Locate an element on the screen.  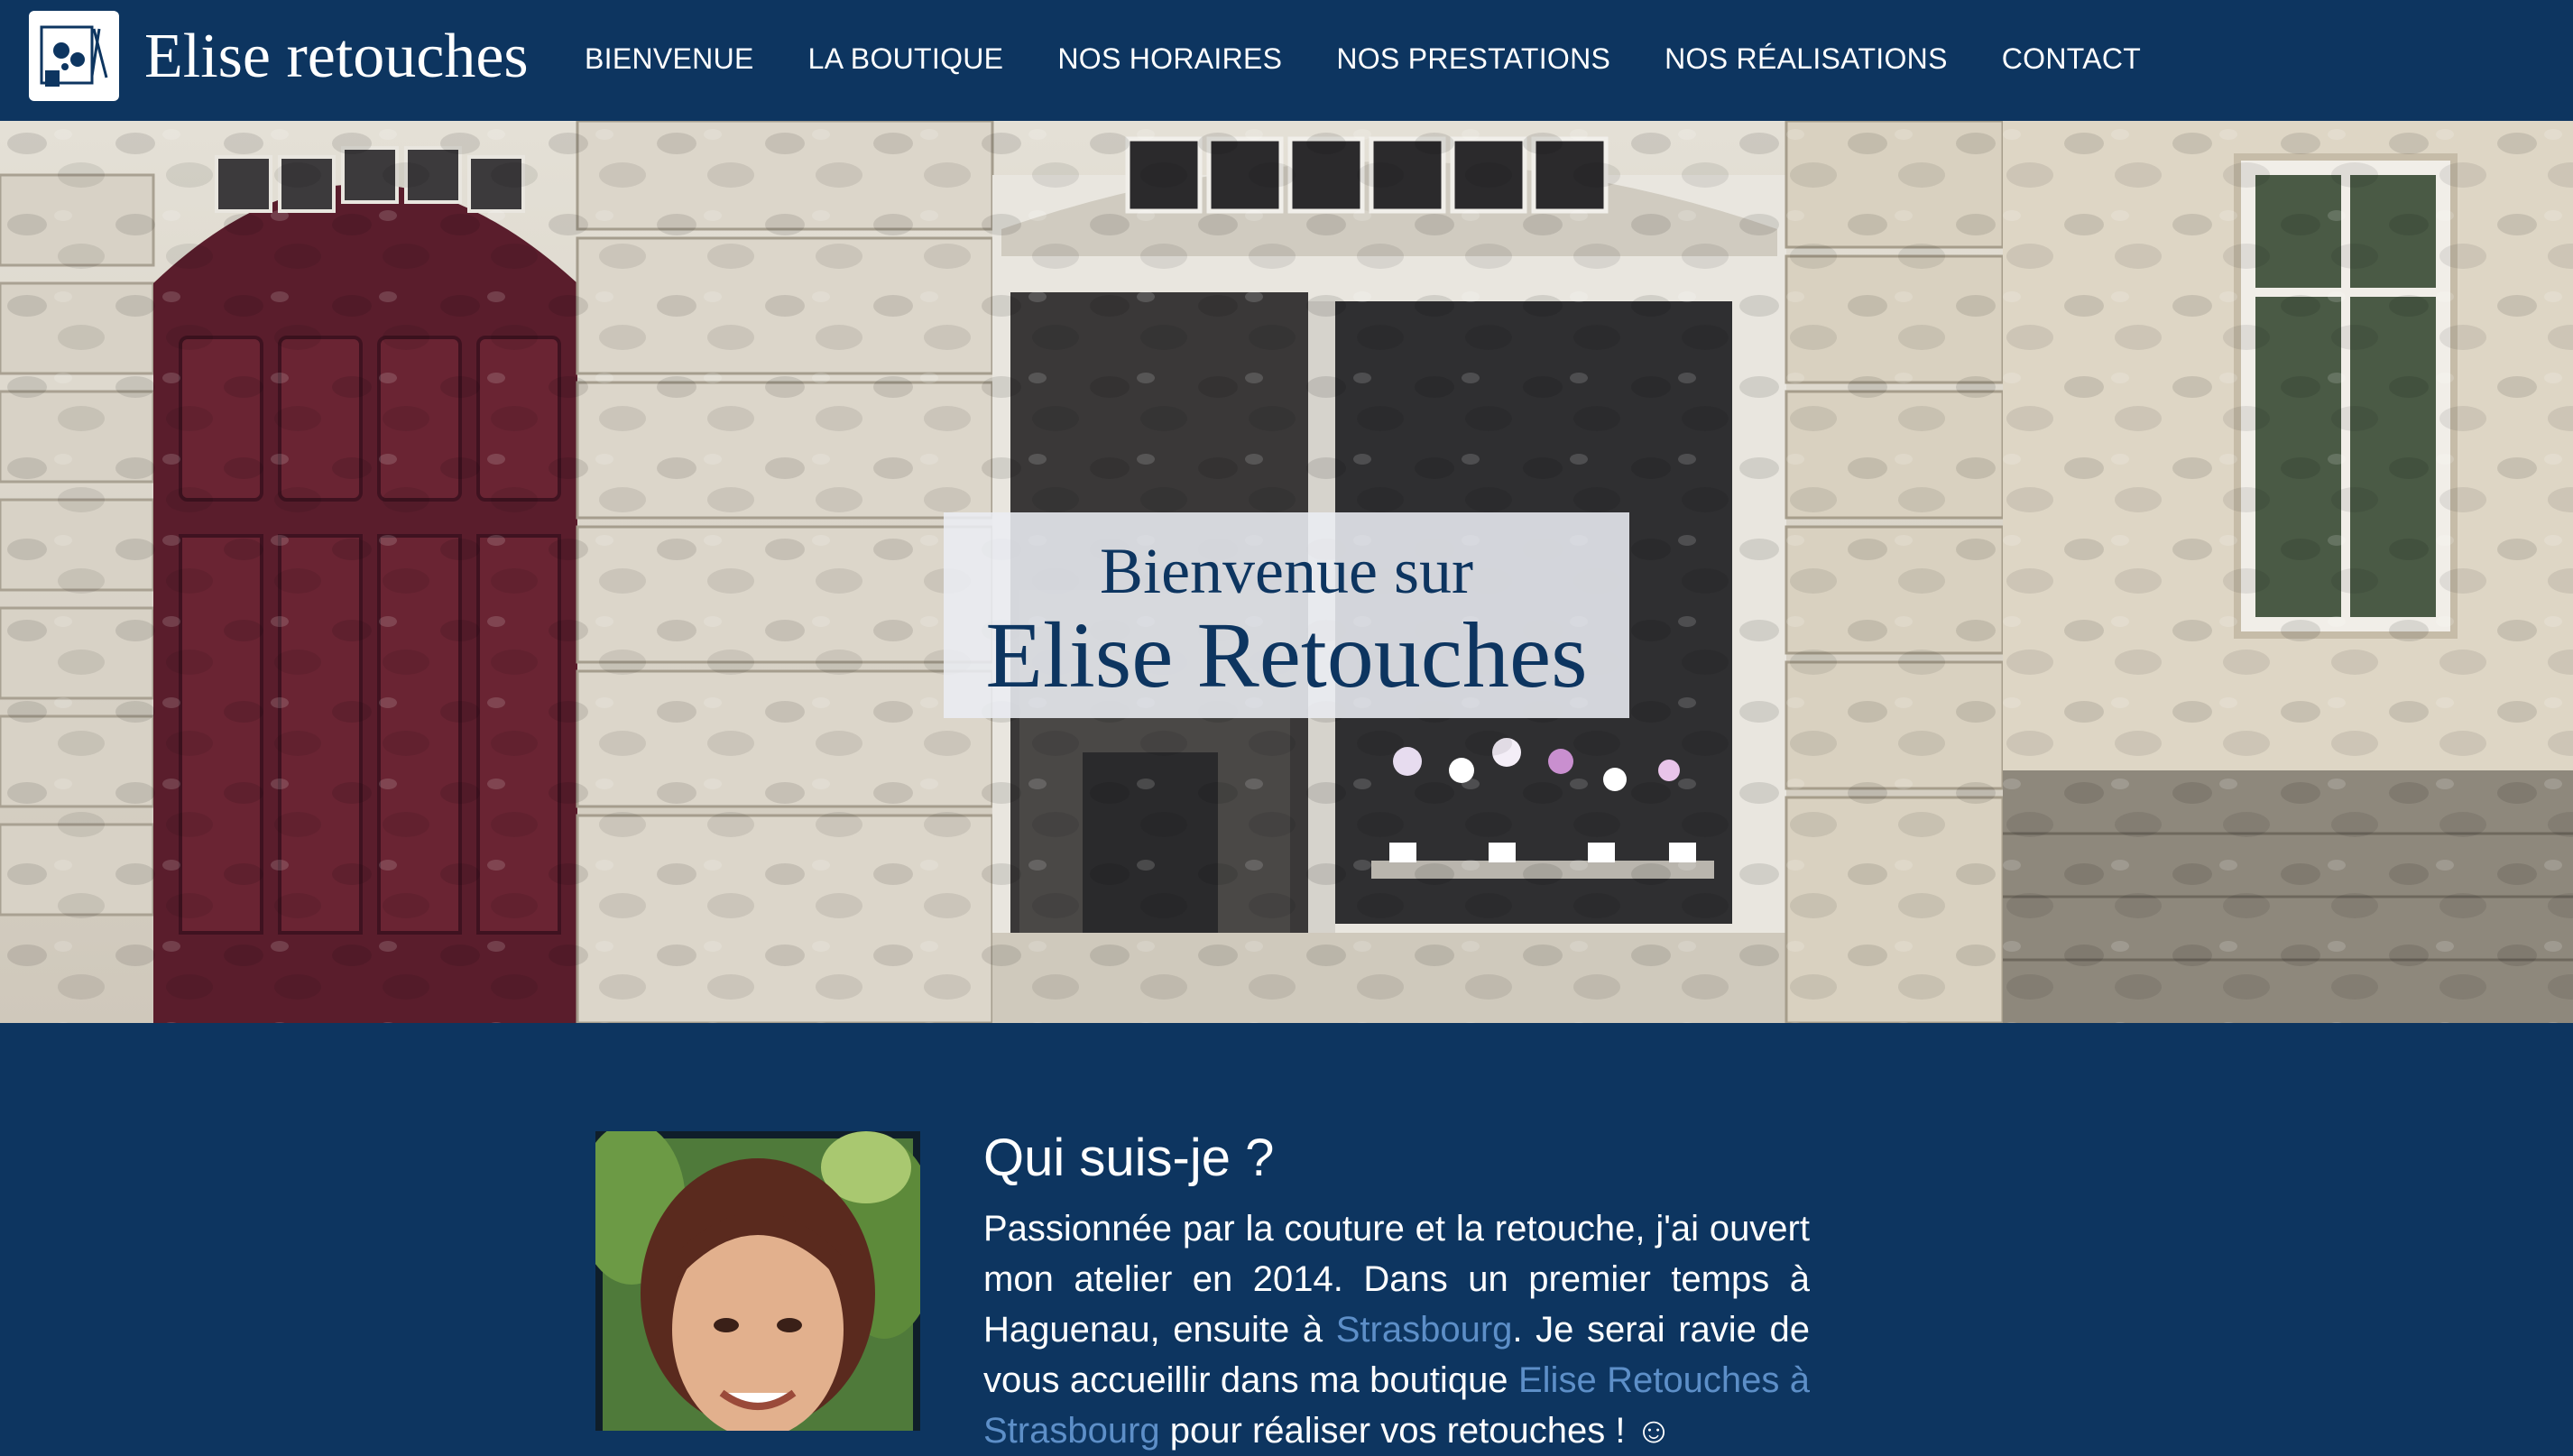
welcome-heading: Bienvenue sur is located at coordinates (1286, 571).